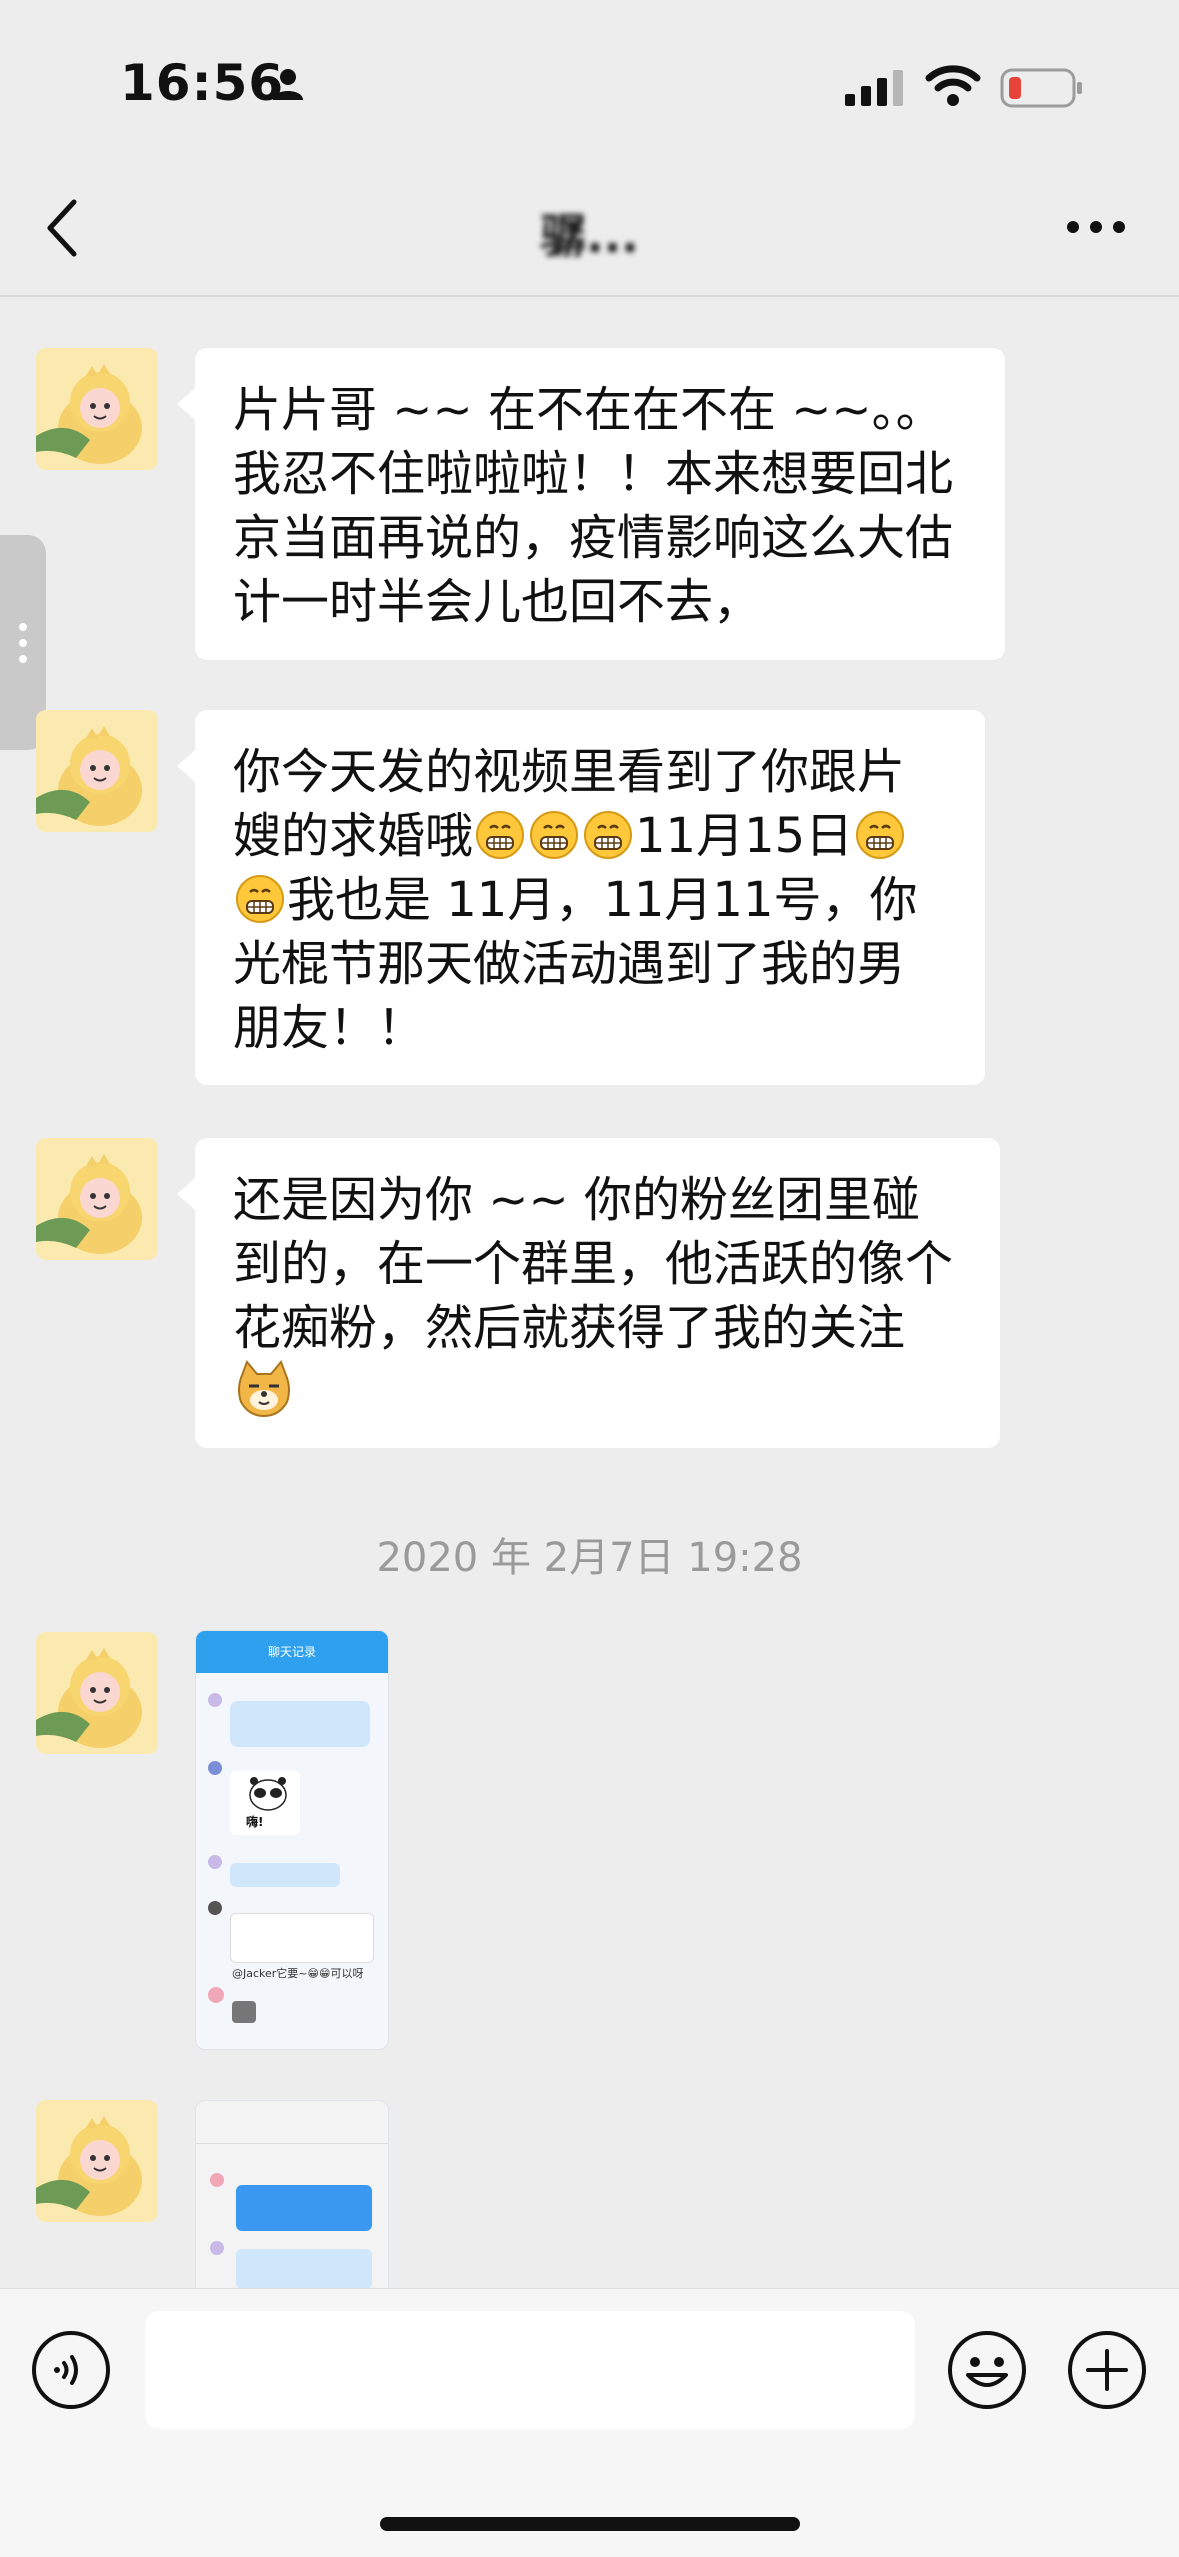 This screenshot has width=1179, height=2557. What do you see at coordinates (298, 1973) in the screenshot?
I see `thumbnail-snippet: @Jacker它要~😁😁可以呀` at bounding box center [298, 1973].